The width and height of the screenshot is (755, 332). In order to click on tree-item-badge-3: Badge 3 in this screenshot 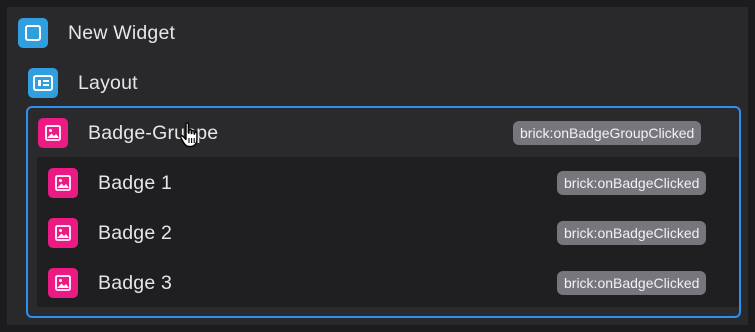, I will do `click(110, 283)`.